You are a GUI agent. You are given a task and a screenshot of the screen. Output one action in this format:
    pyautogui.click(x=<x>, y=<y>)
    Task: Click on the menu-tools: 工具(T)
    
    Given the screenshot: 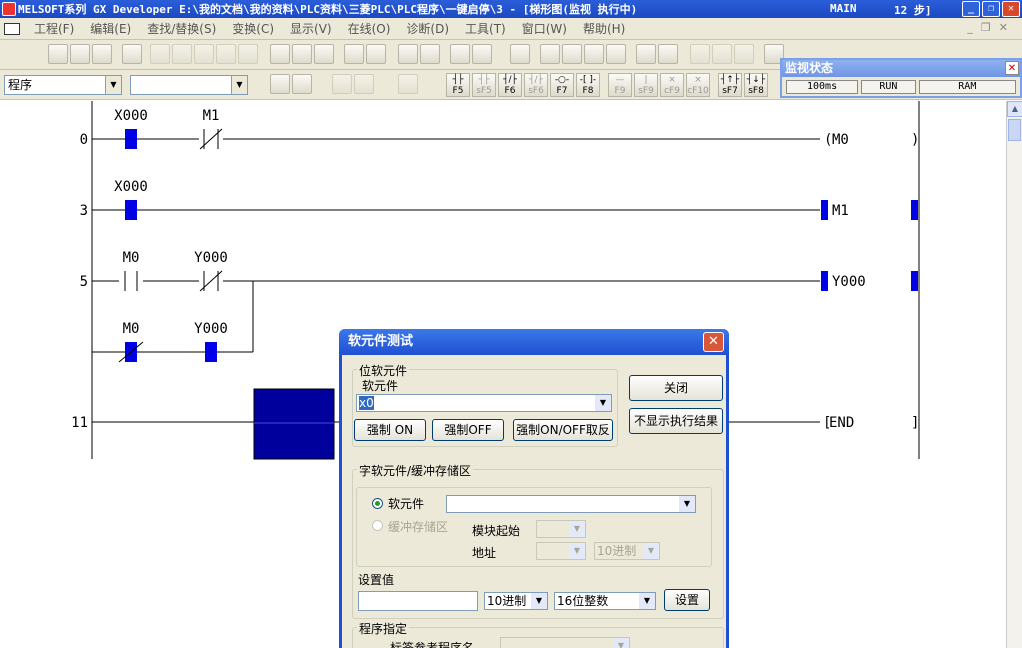 What is the action you would take?
    pyautogui.click(x=485, y=28)
    